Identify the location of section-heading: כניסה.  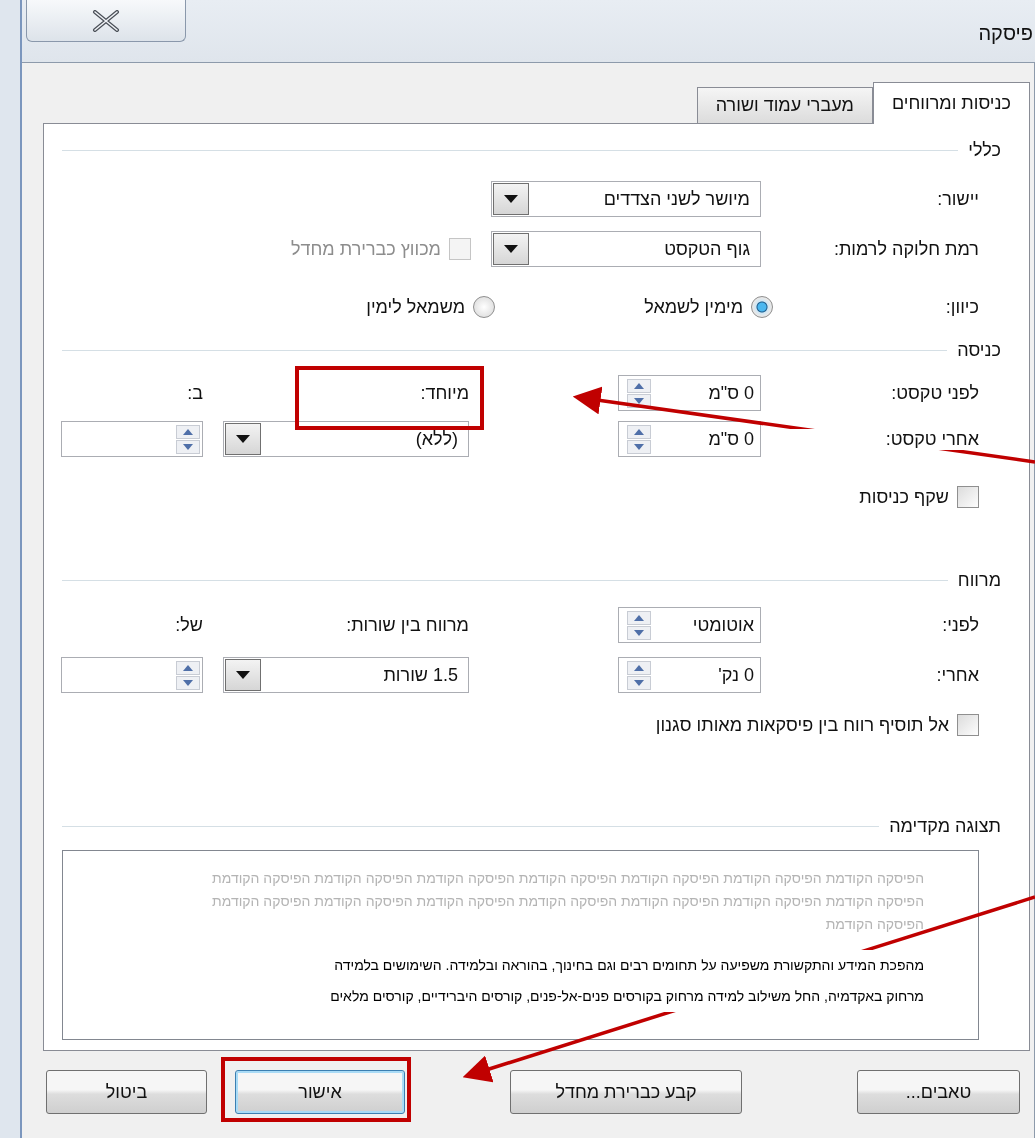
(979, 350).